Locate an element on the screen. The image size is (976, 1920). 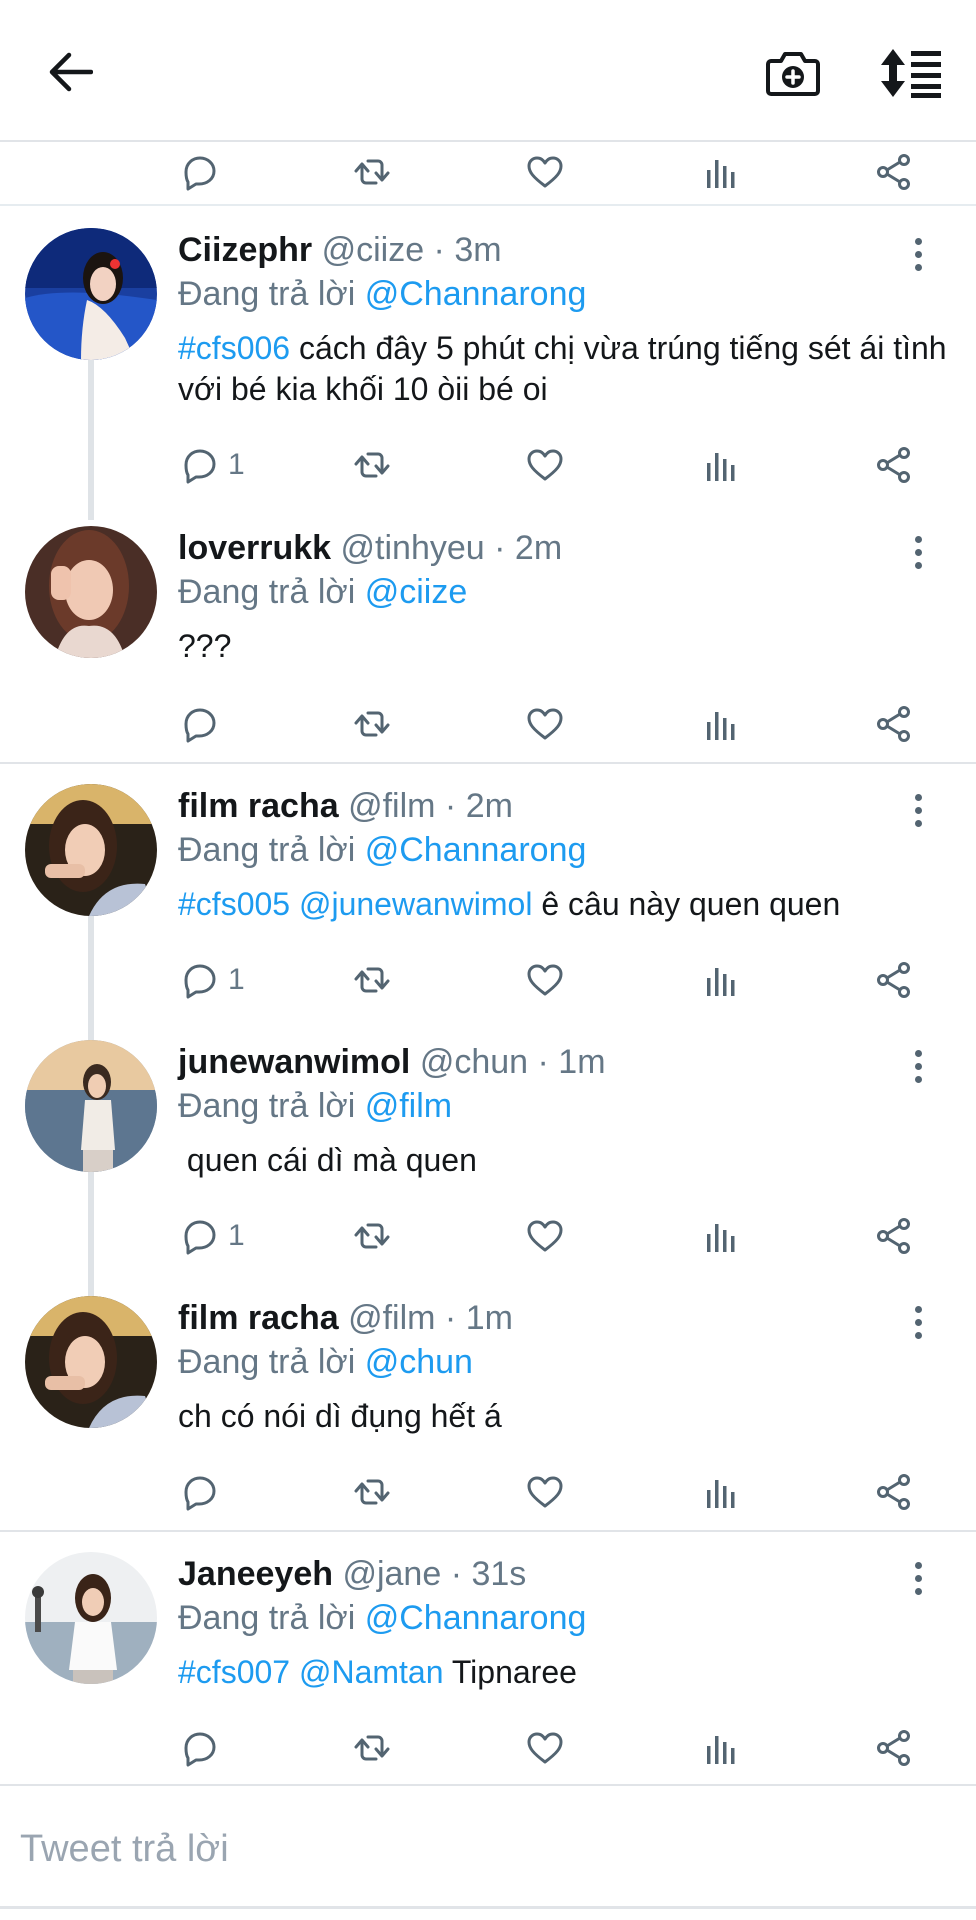
top-app-bar is located at coordinates (488, 71).